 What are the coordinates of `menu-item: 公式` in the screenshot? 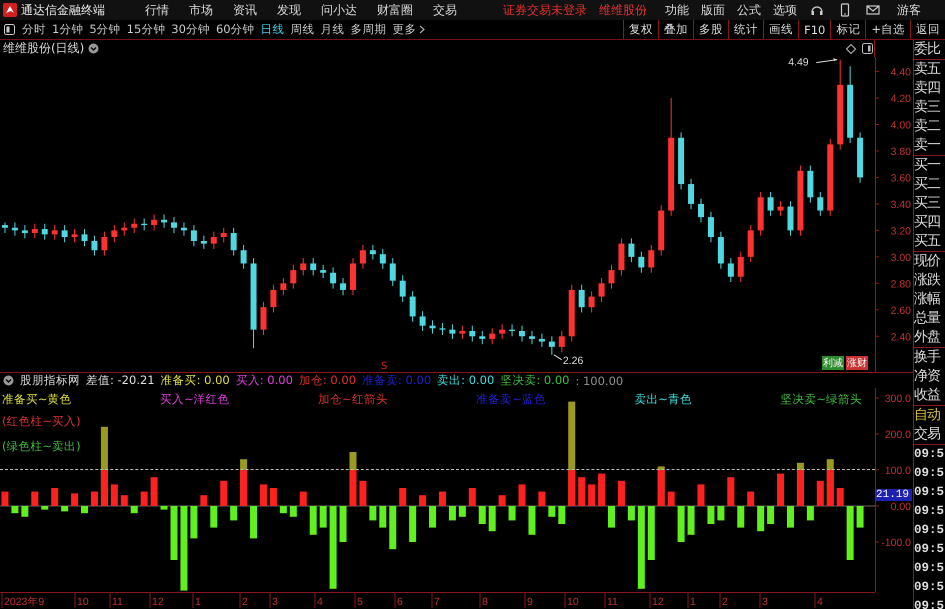 It's located at (749, 10).